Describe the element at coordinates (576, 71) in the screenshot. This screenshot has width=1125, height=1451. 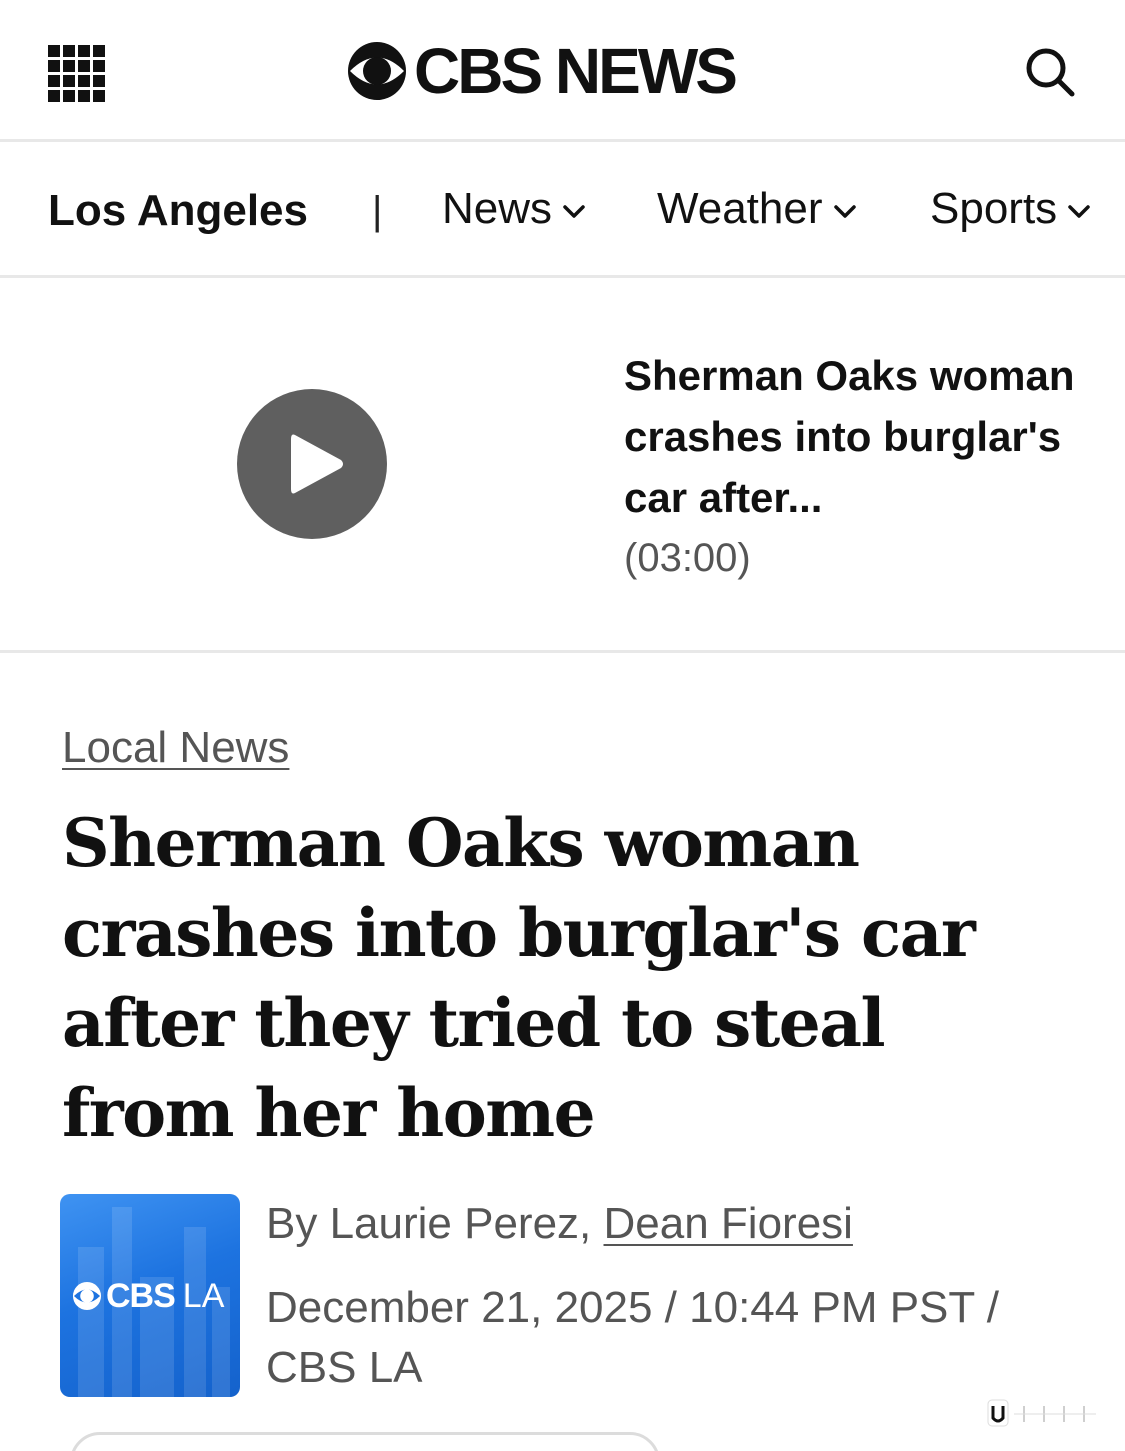
I see `logo-wordmark: CBS NEWS` at that location.